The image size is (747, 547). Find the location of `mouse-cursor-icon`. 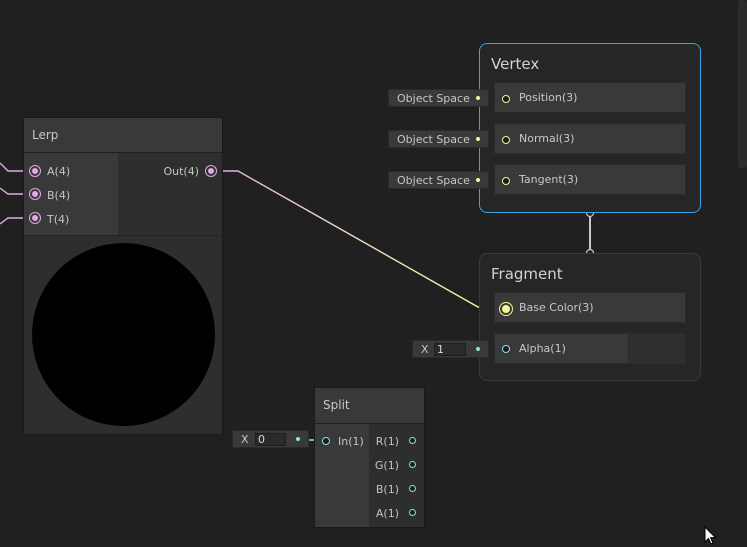

mouse-cursor-icon is located at coordinates (710, 535).